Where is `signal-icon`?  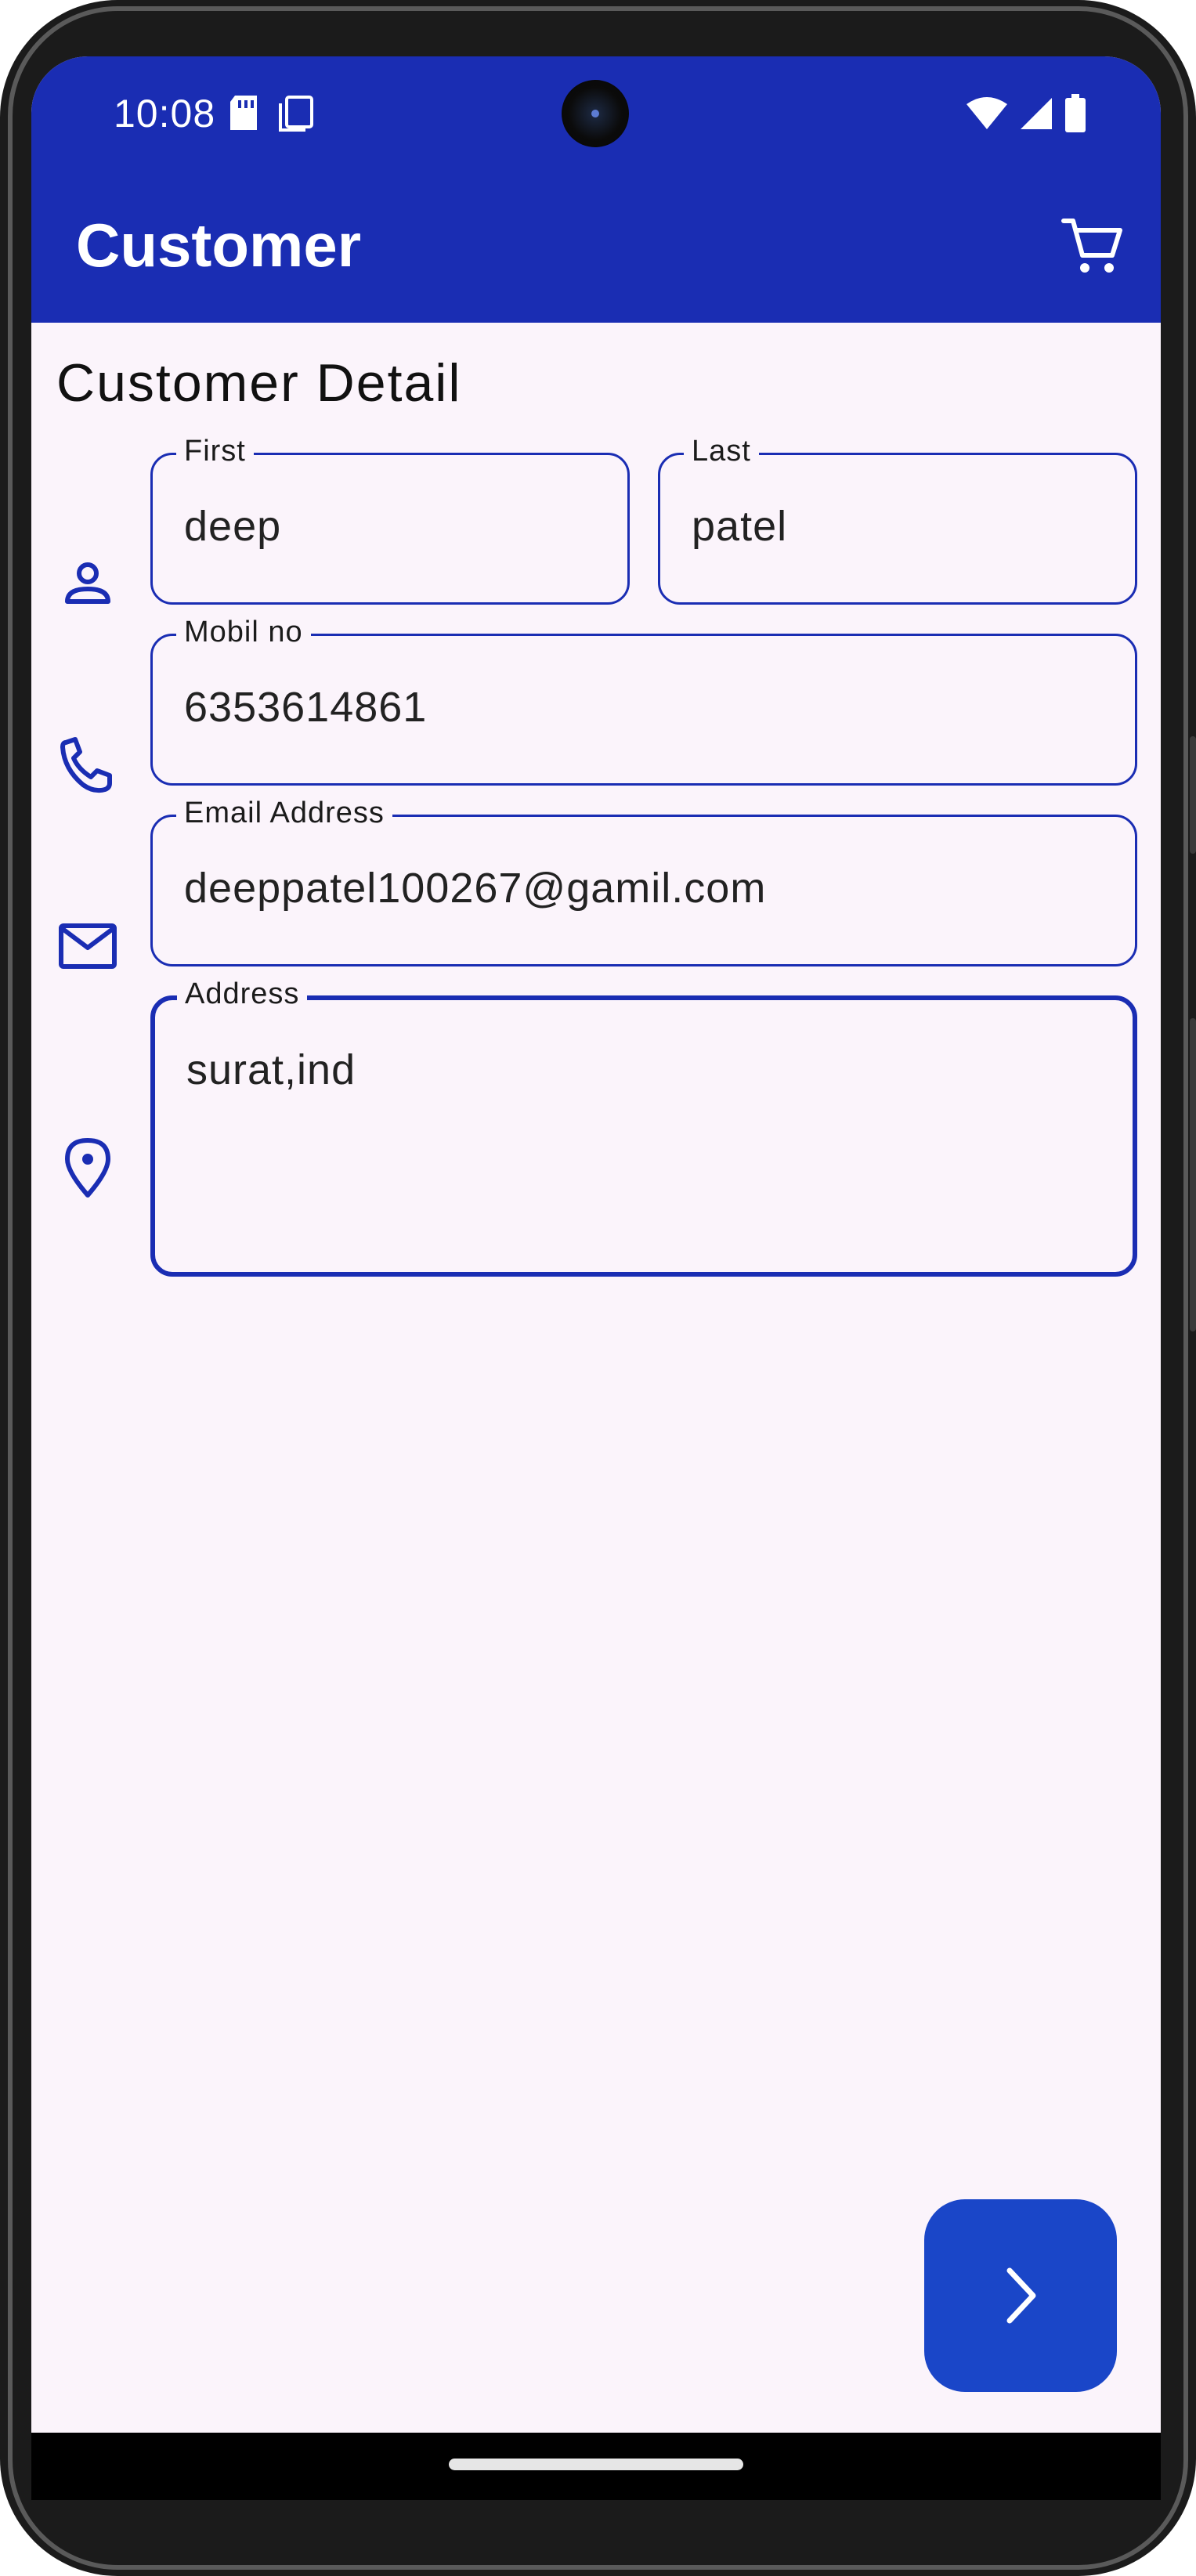 signal-icon is located at coordinates (1036, 113).